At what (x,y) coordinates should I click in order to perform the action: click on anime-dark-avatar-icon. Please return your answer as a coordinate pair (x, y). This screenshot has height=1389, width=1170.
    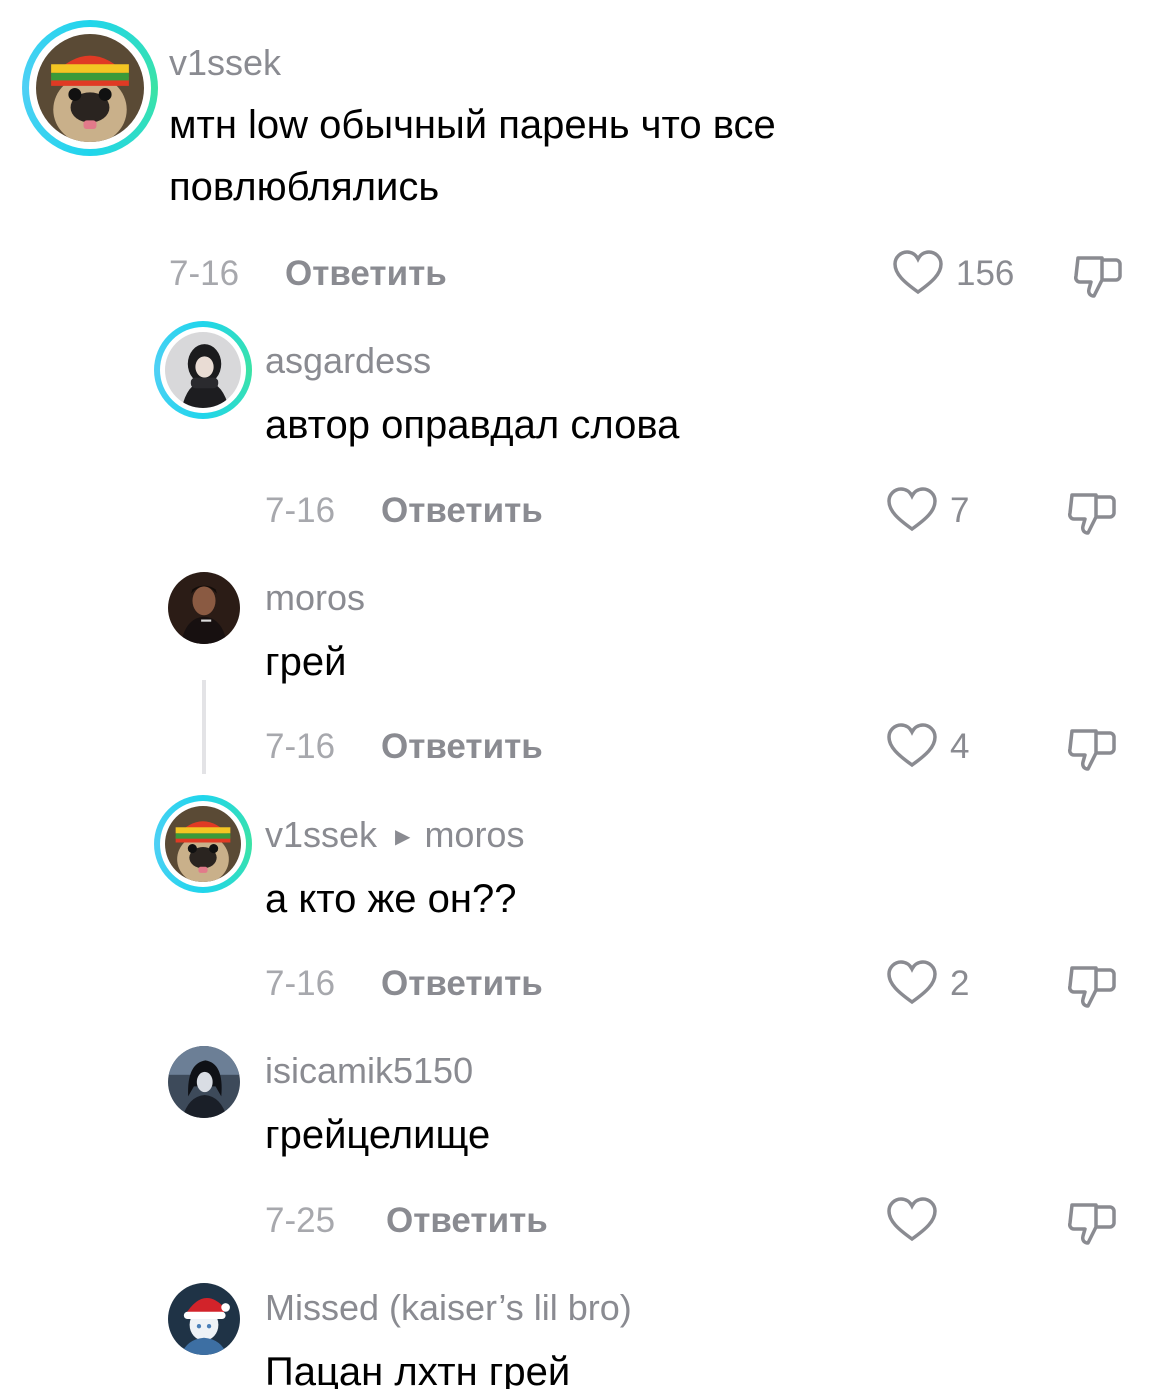
    Looking at the image, I should click on (204, 1082).